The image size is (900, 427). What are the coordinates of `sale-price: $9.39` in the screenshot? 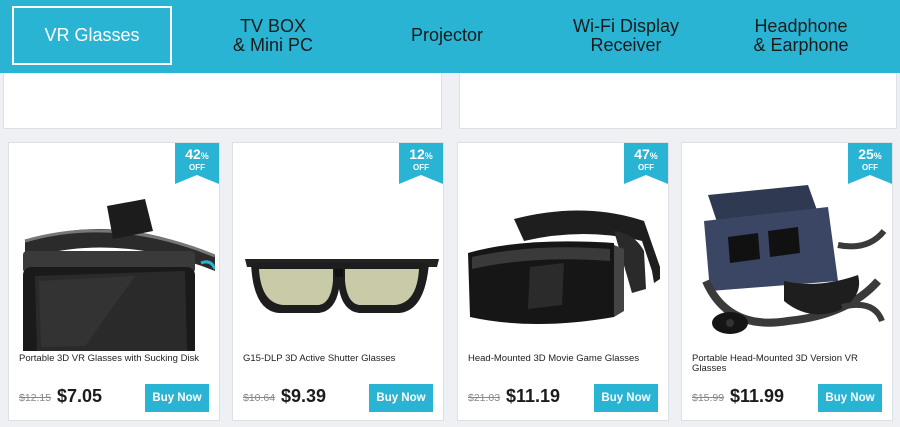 It's located at (304, 396).